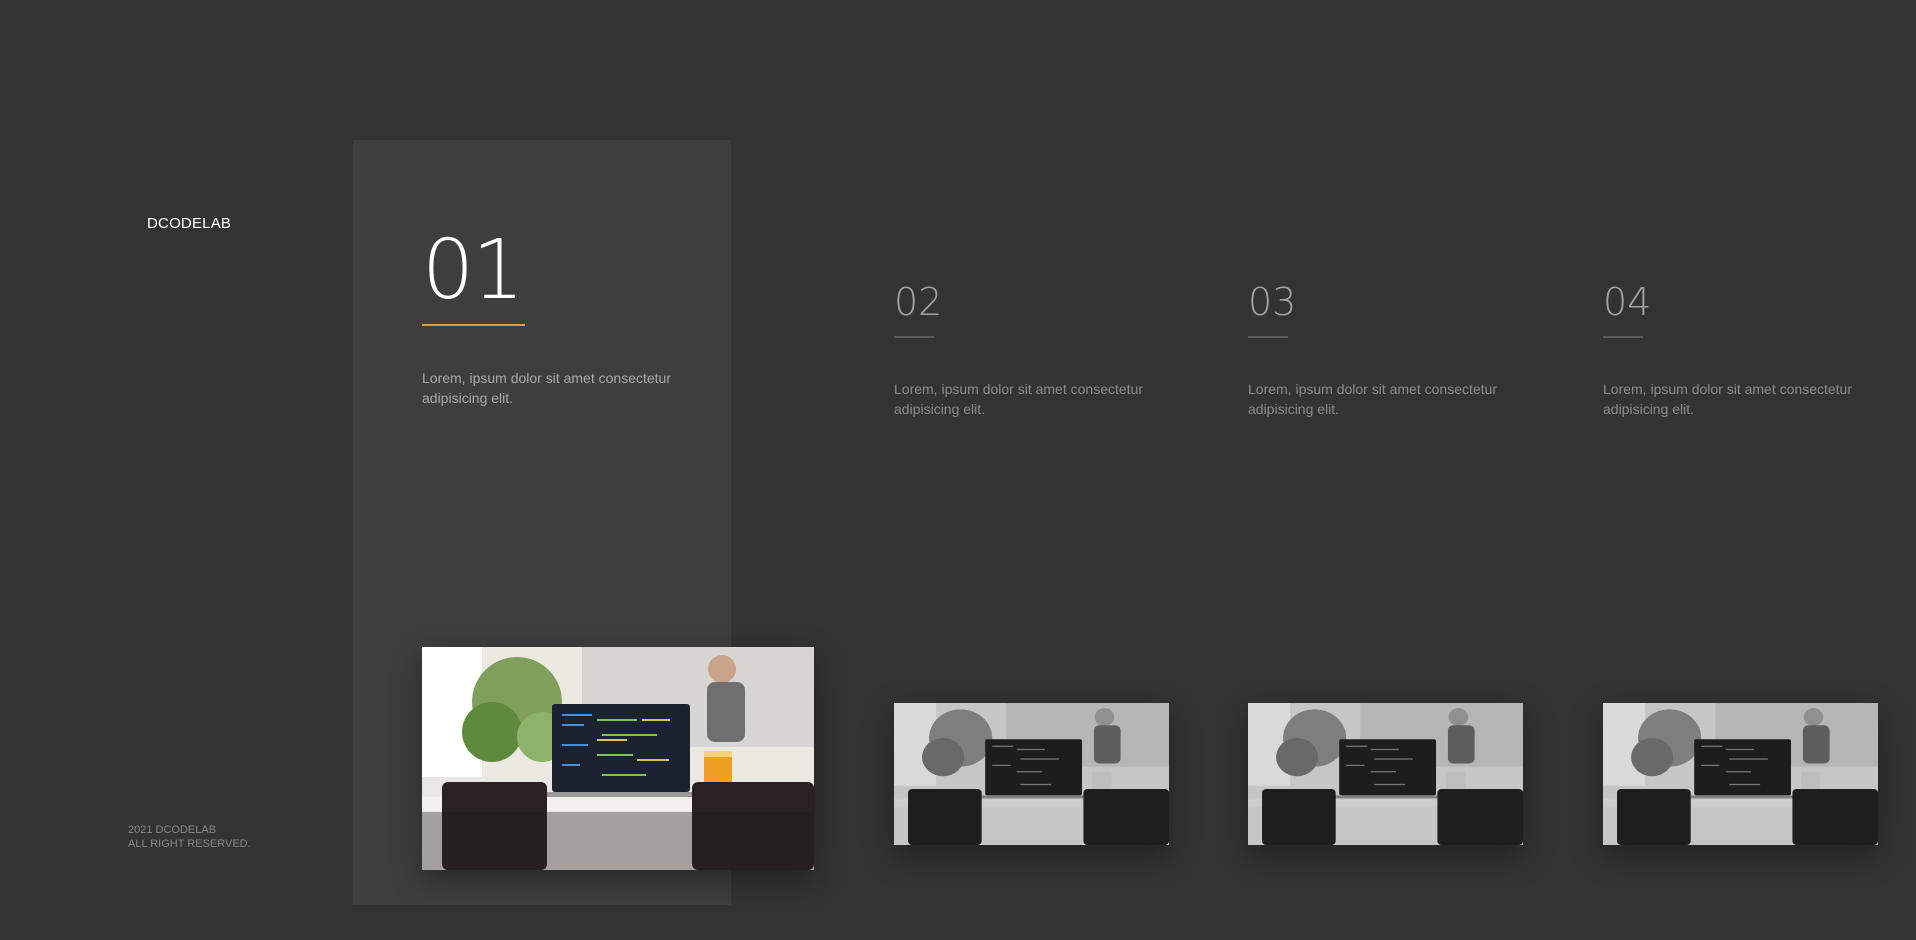 This screenshot has height=940, width=1916. Describe the element at coordinates (918, 302) in the screenshot. I see `slide-number: 02` at that location.